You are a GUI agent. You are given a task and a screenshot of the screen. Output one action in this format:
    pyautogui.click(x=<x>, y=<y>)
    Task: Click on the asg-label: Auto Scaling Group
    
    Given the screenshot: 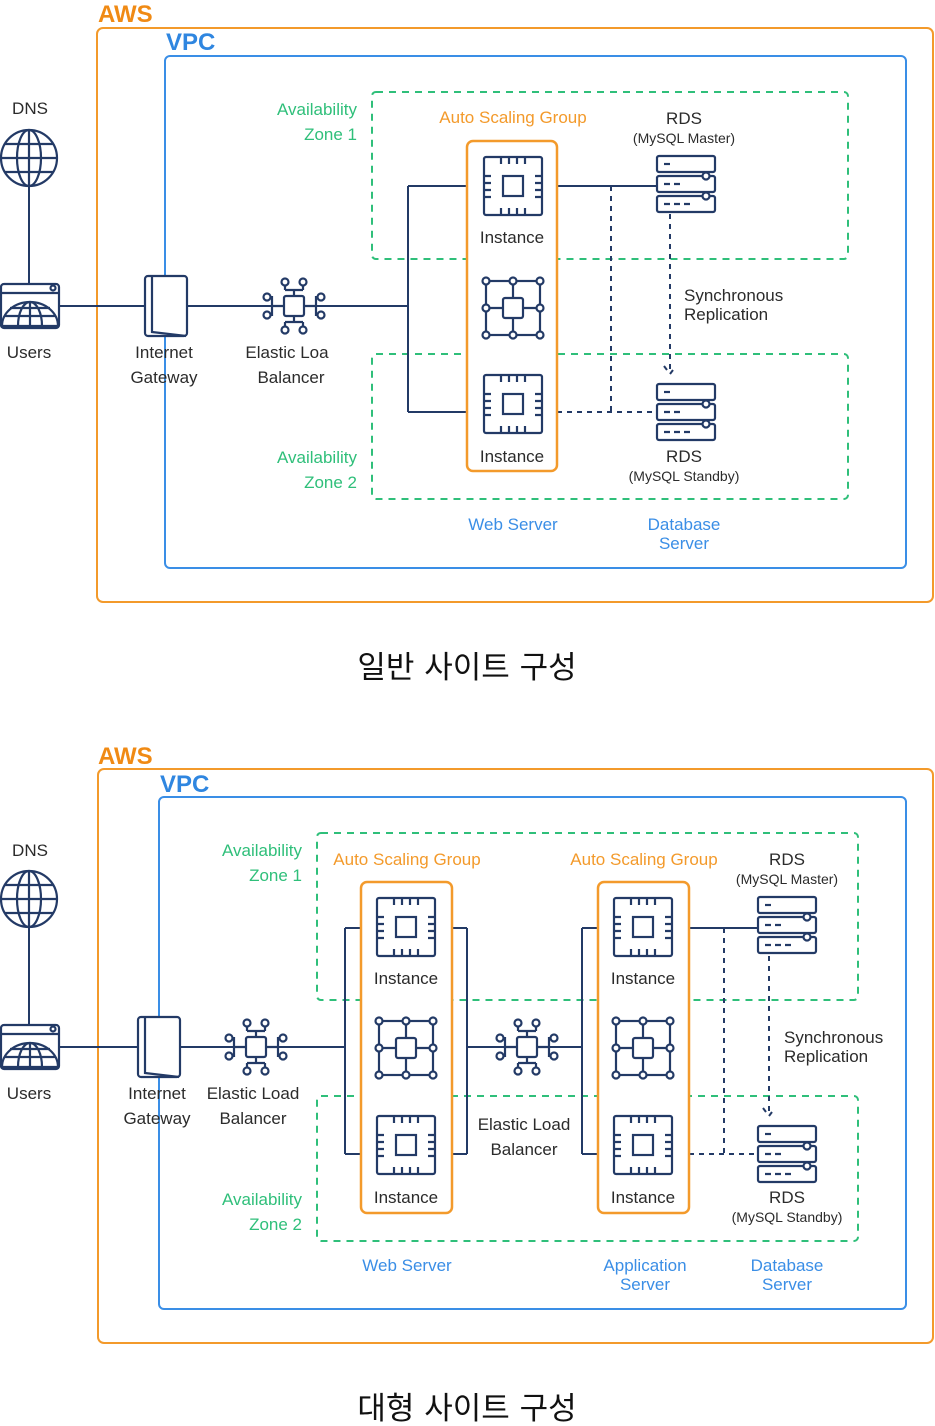 What is the action you would take?
    pyautogui.click(x=512, y=117)
    